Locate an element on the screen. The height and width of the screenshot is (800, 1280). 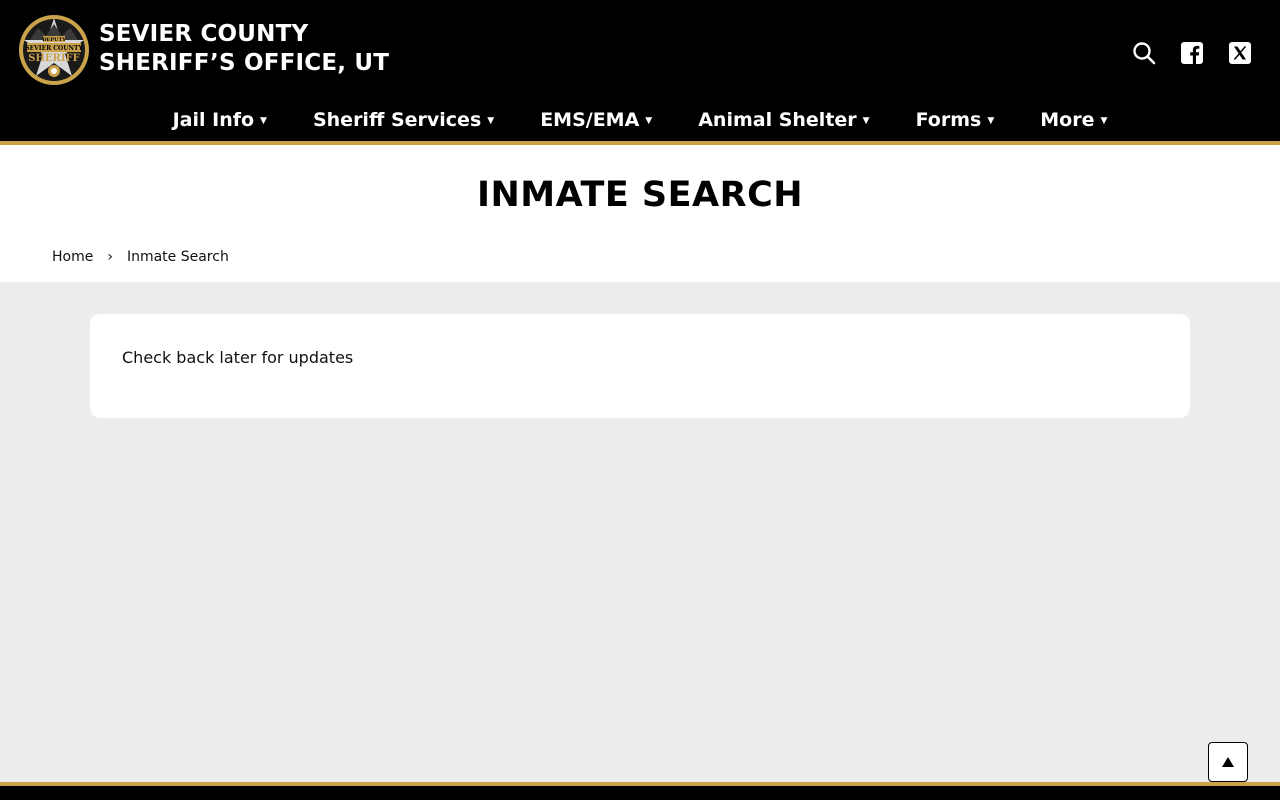
content-card: Check back later for updates is located at coordinates (640, 366).